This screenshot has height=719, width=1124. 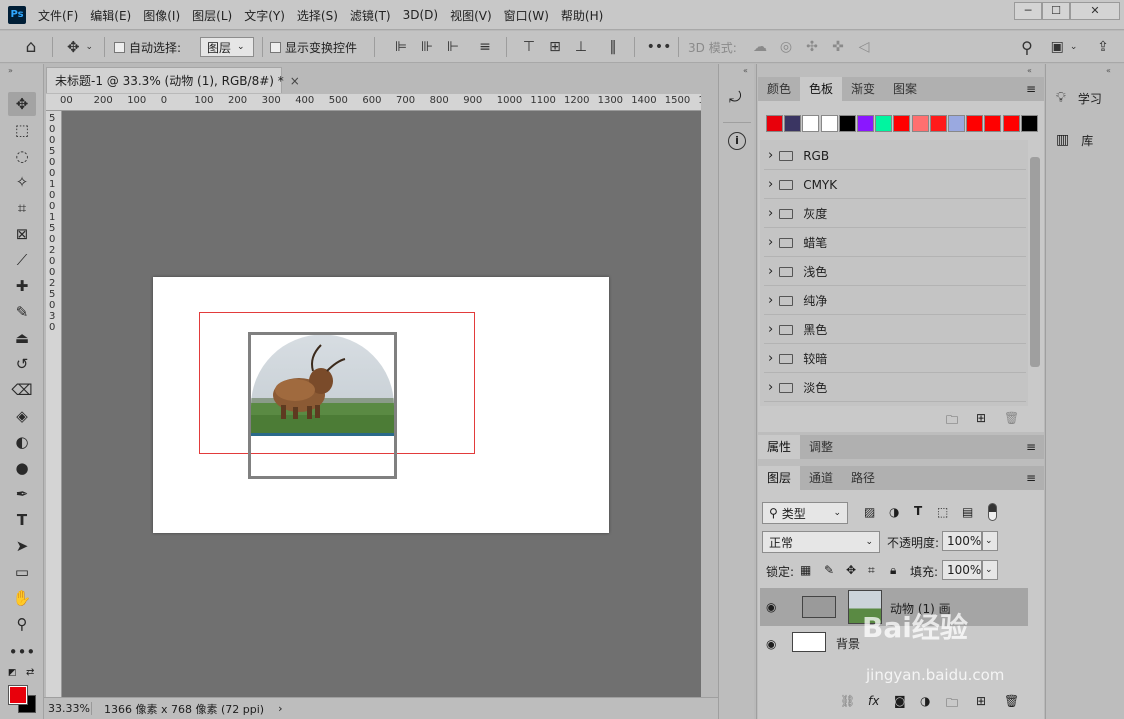 I want to click on lock-transparent-icon: ▦, so click(x=805, y=570).